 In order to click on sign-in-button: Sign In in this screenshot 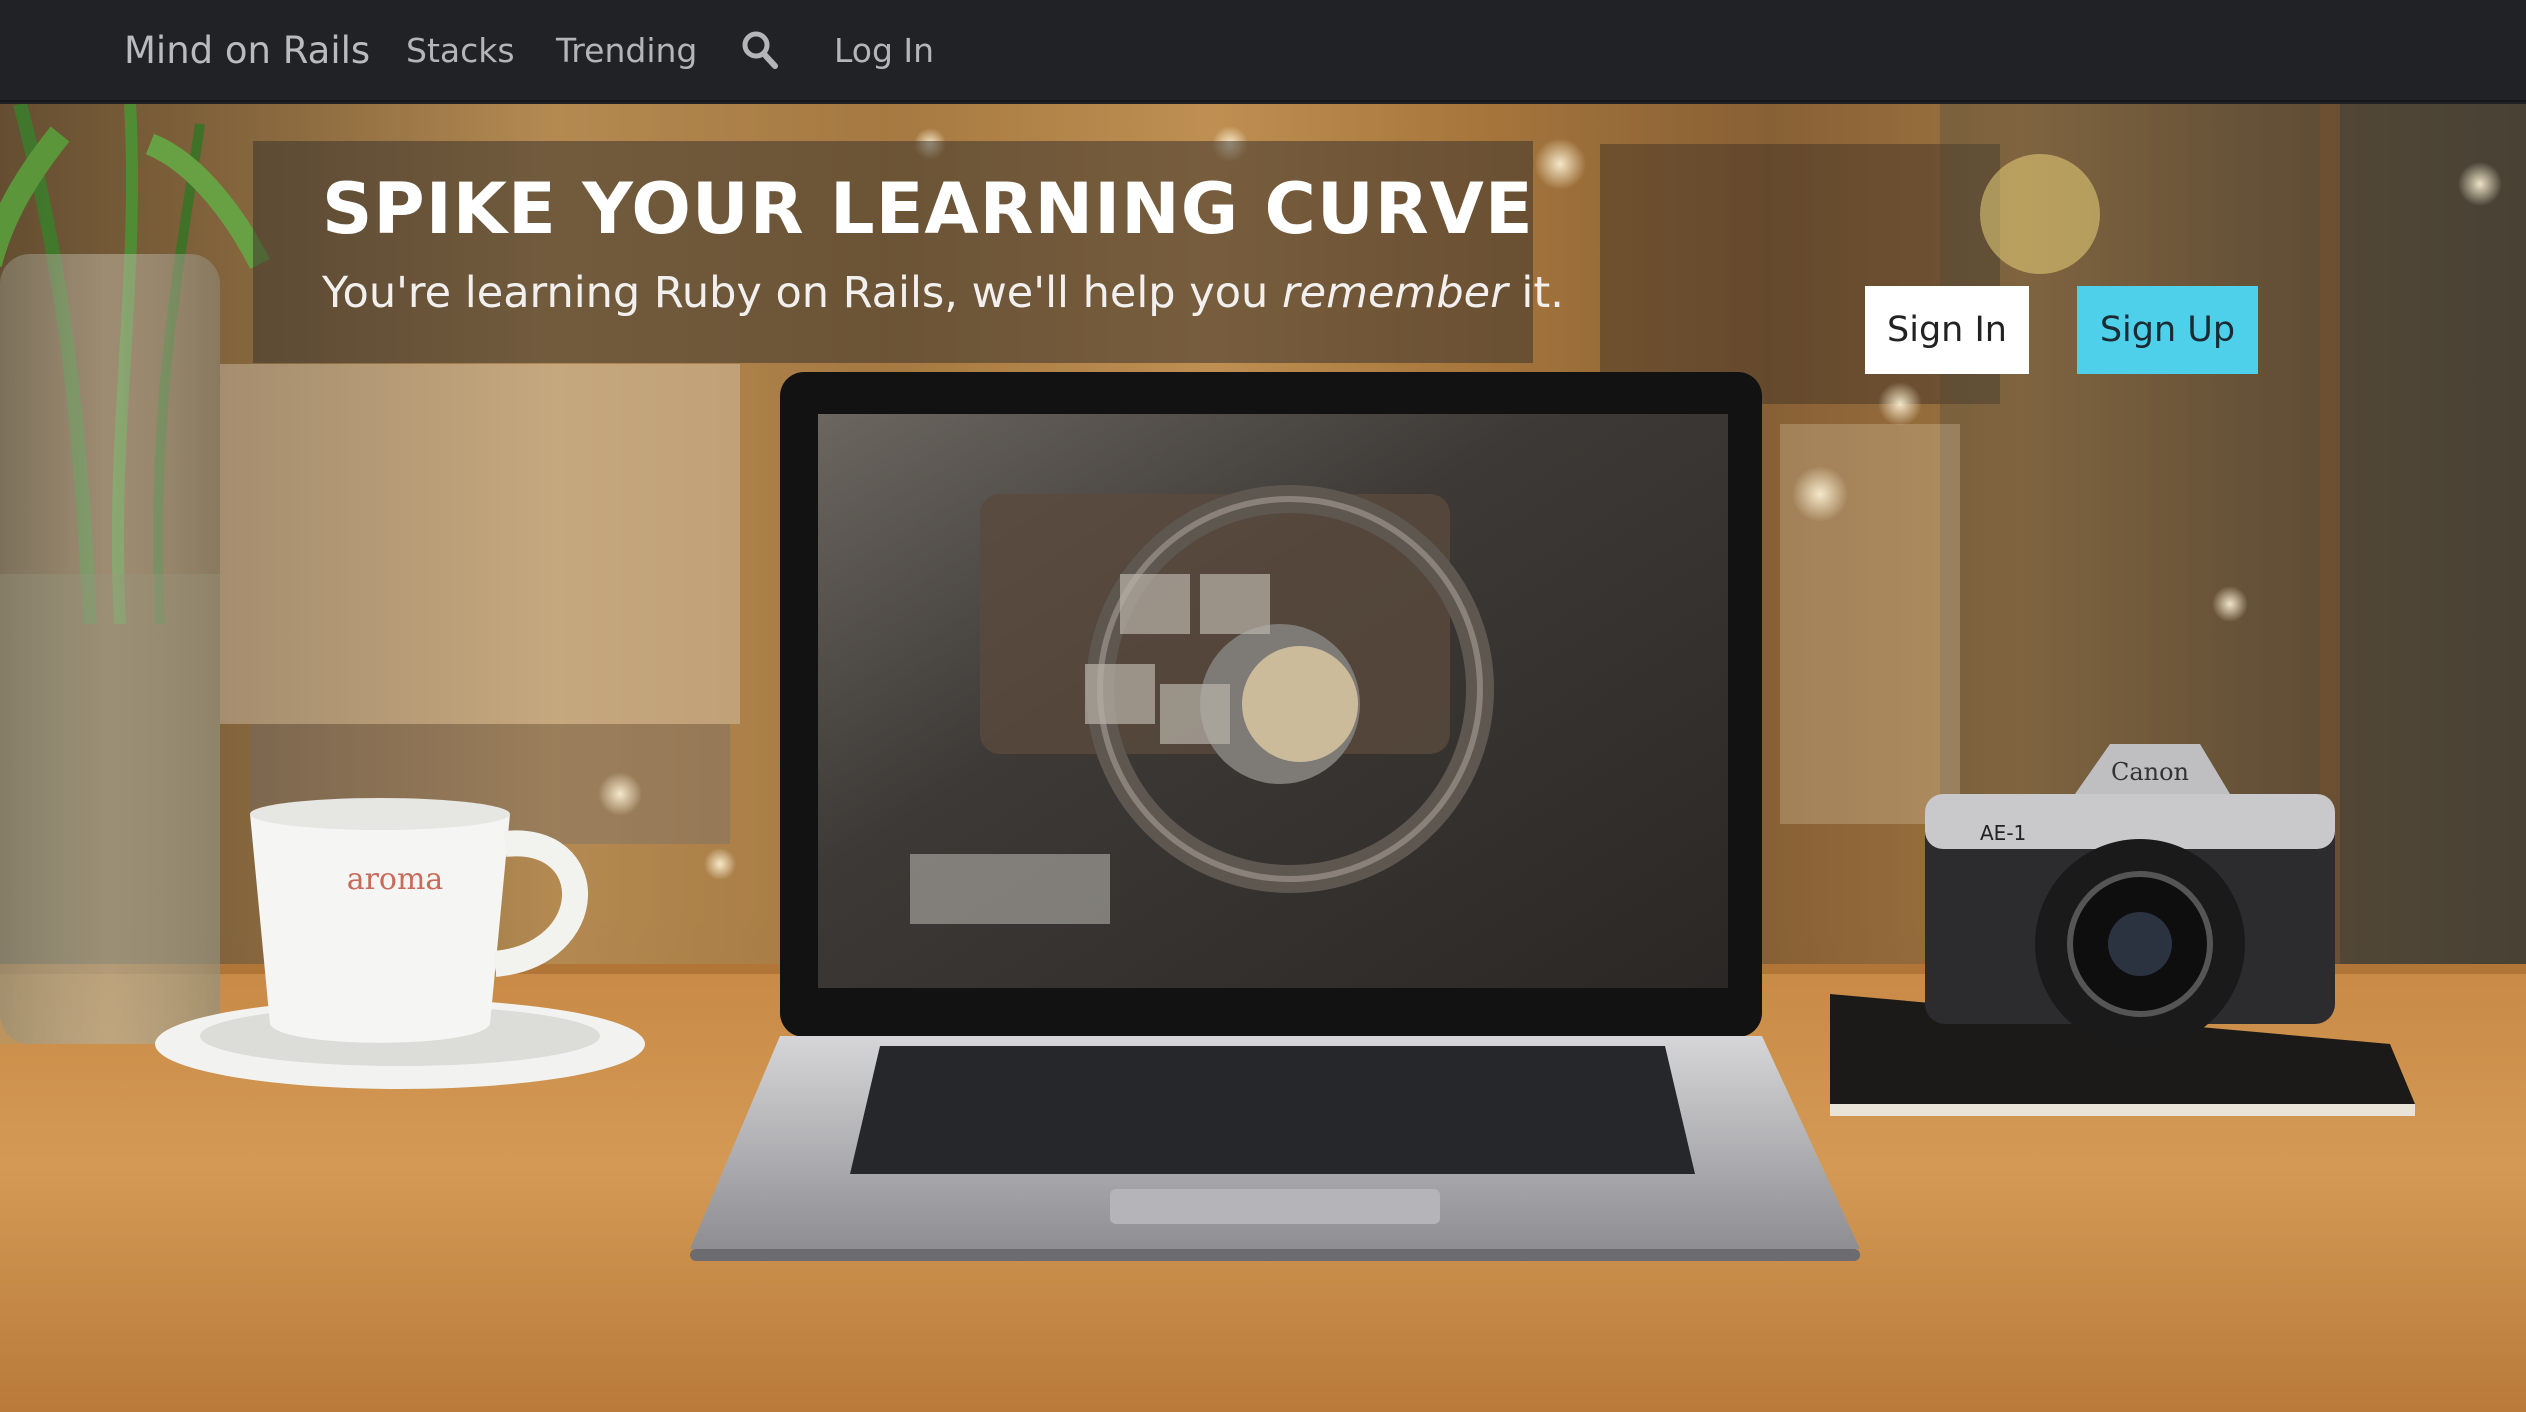, I will do `click(1947, 330)`.